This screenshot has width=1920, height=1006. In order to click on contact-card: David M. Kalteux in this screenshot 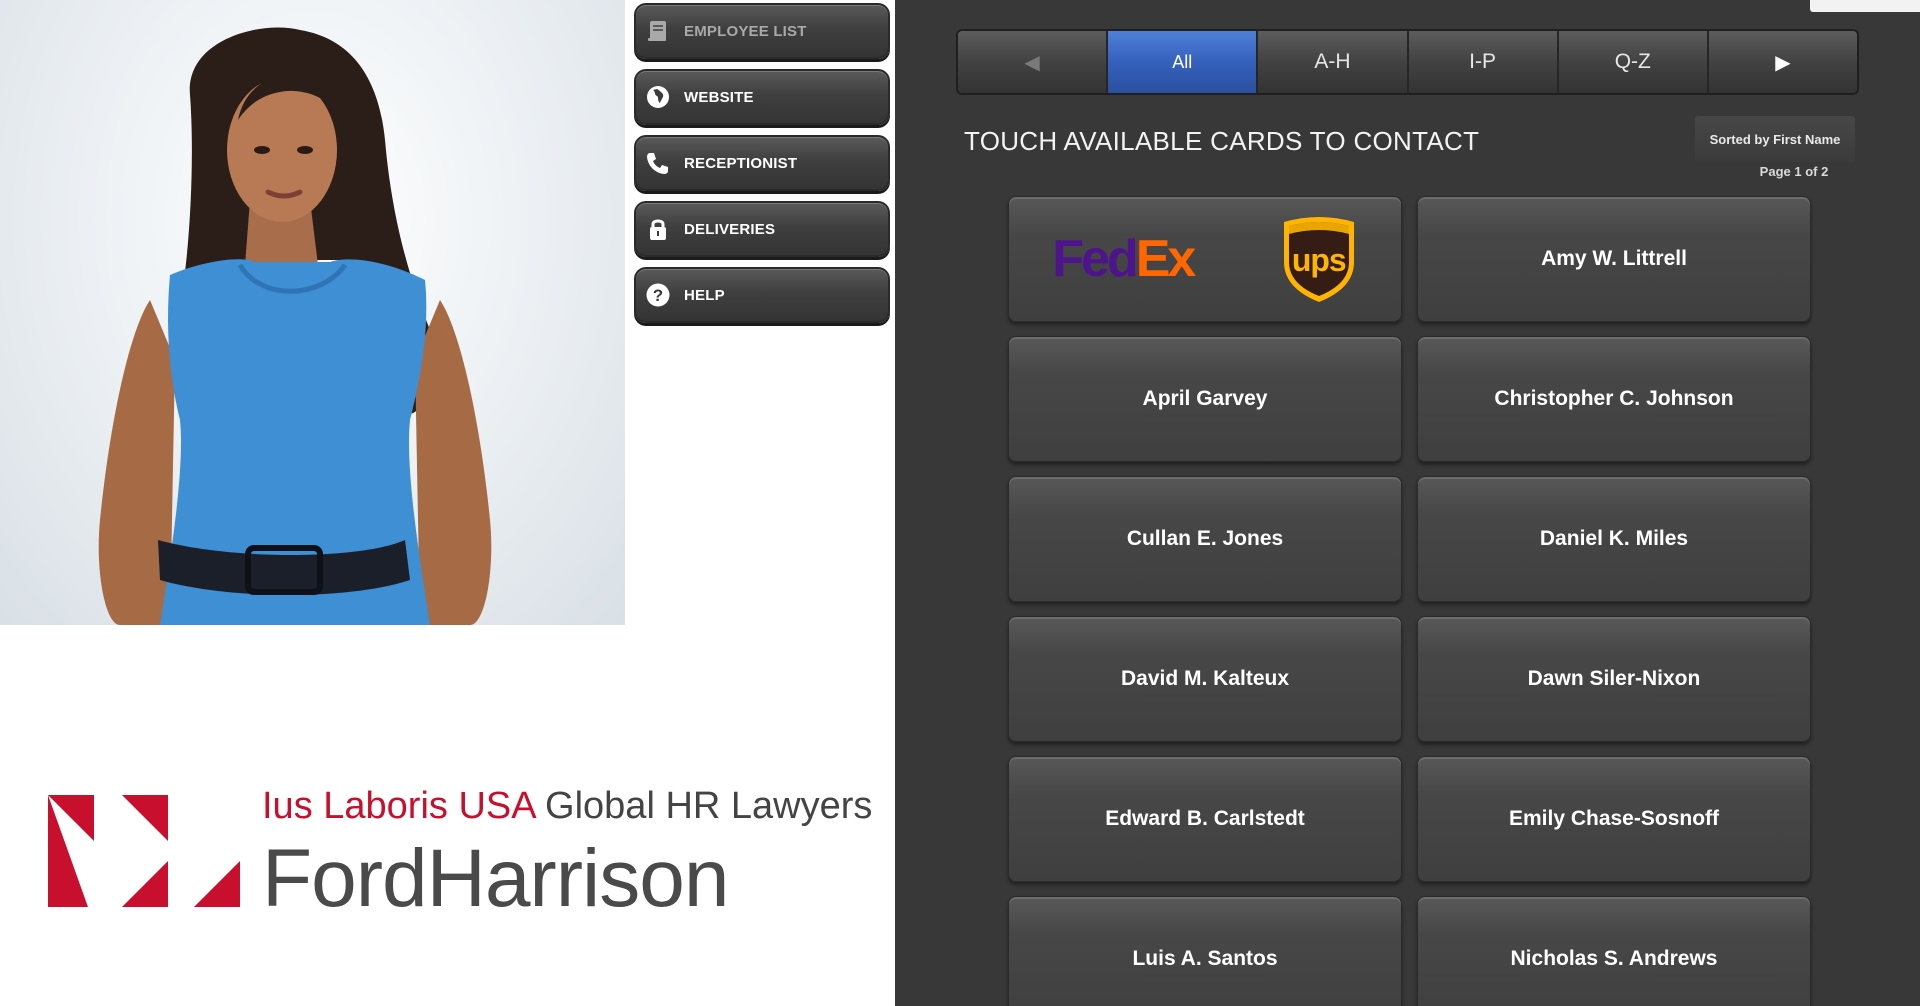, I will do `click(1205, 679)`.